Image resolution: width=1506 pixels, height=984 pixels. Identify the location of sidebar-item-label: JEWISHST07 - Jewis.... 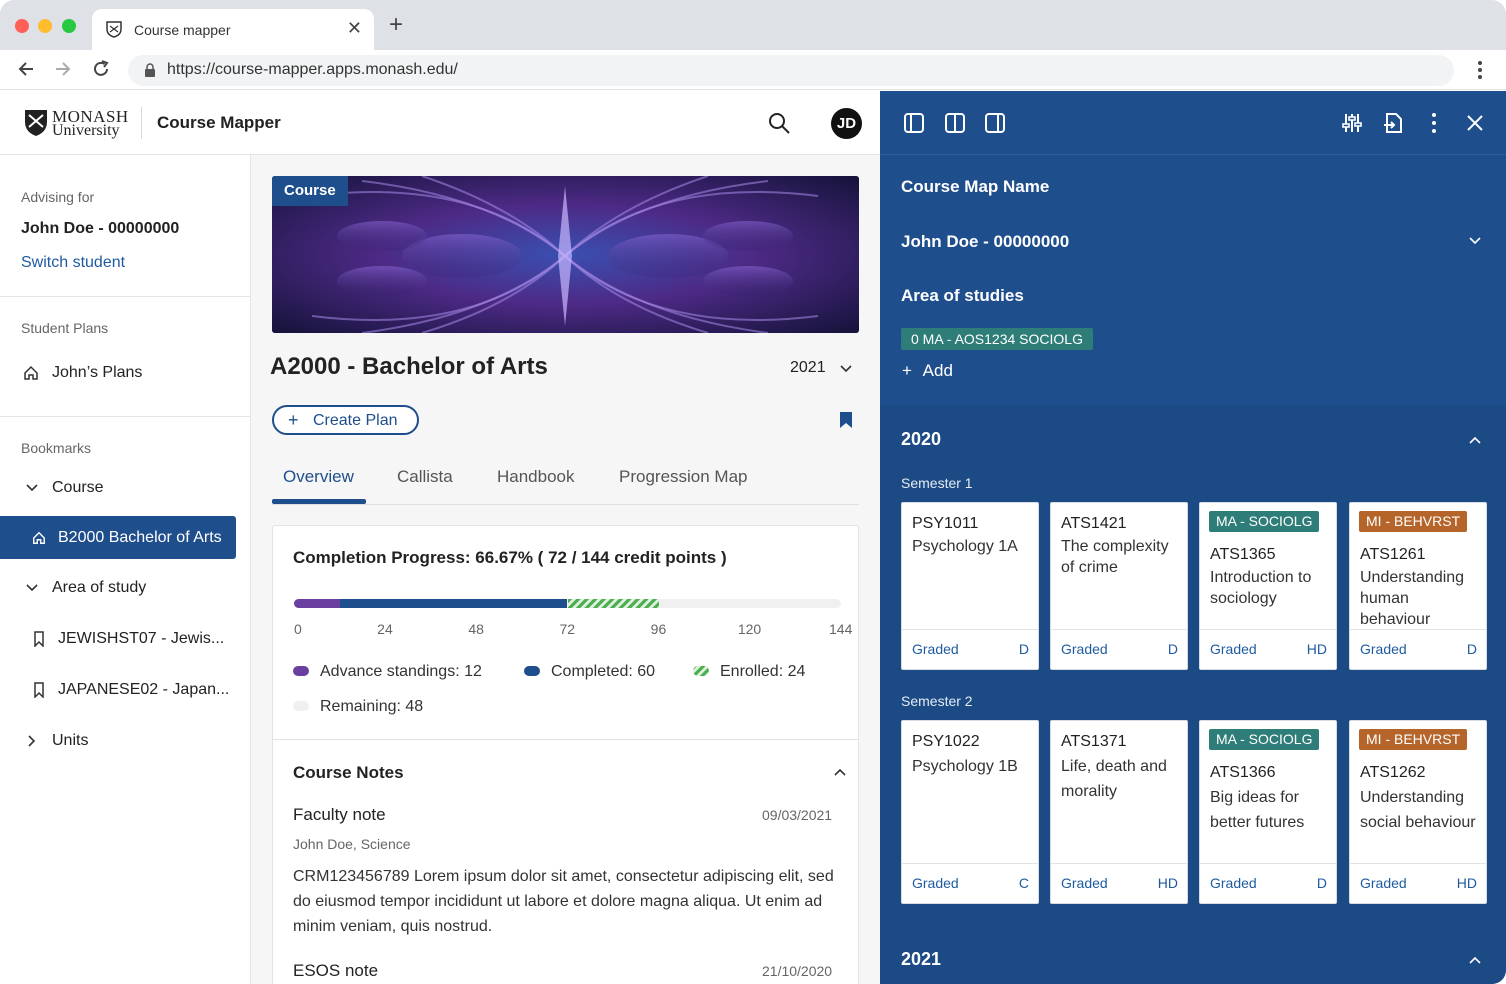
(141, 638).